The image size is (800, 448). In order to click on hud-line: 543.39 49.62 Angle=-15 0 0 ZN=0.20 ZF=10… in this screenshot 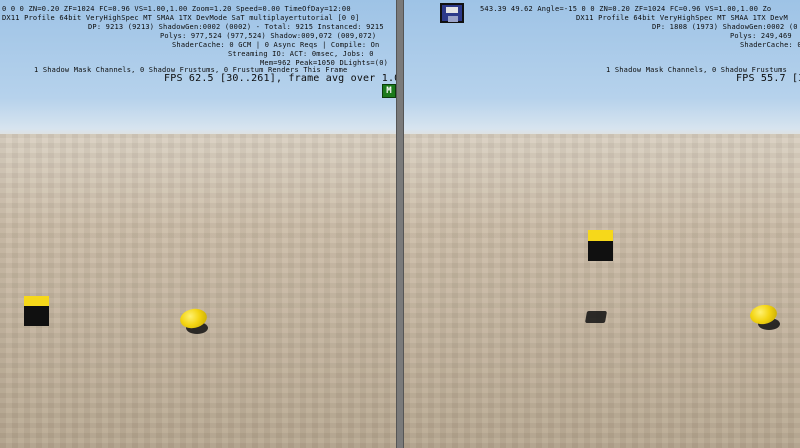, I will do `click(626, 9)`.